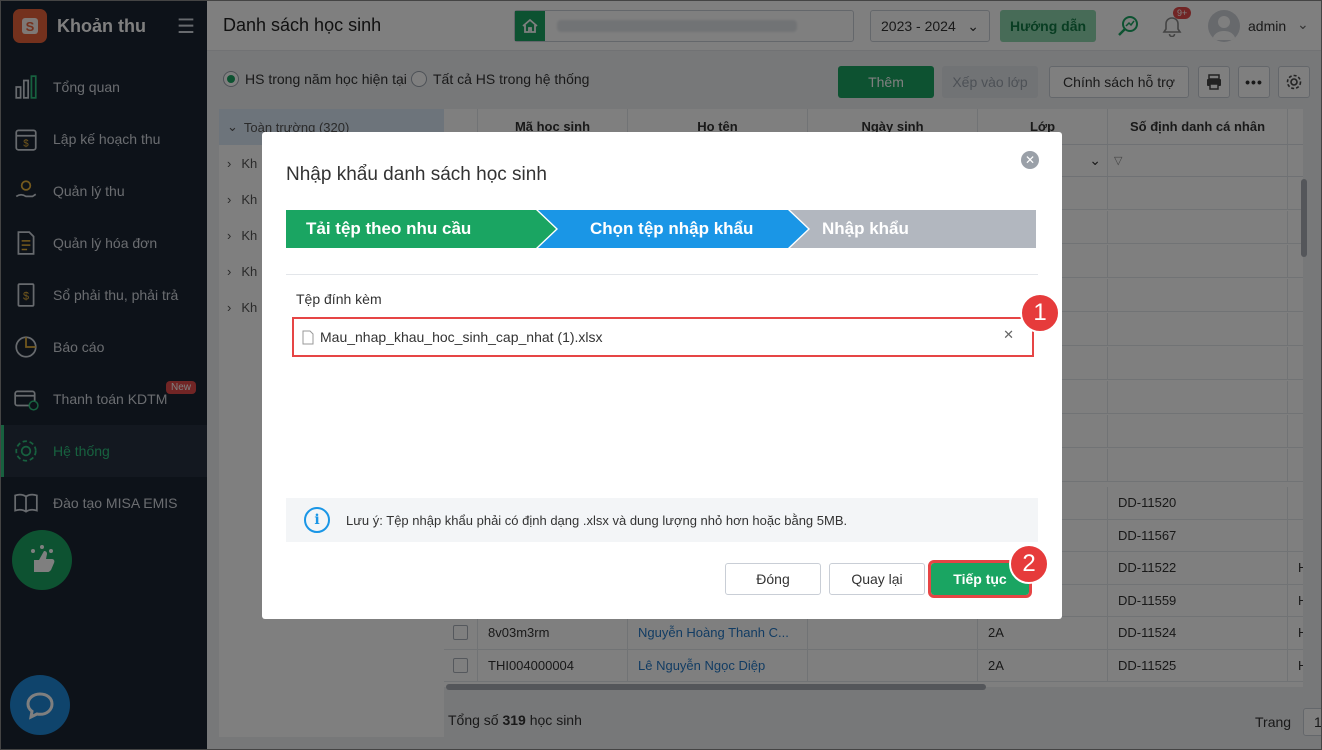  What do you see at coordinates (1030, 160) in the screenshot?
I see `close-icon: ✕` at bounding box center [1030, 160].